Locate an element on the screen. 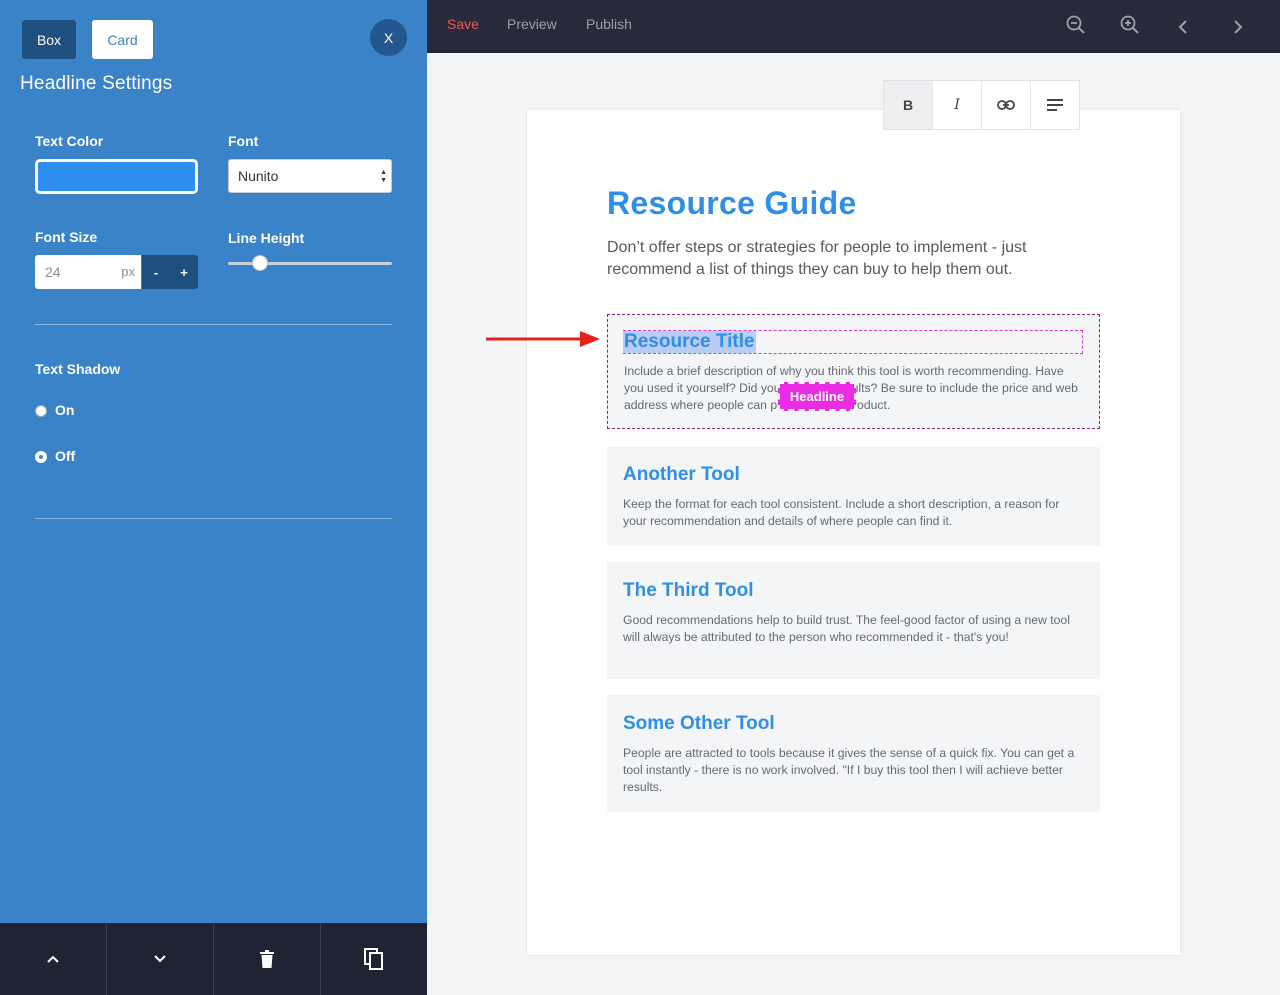 The image size is (1280, 995). text-color-picker is located at coordinates (116, 176).